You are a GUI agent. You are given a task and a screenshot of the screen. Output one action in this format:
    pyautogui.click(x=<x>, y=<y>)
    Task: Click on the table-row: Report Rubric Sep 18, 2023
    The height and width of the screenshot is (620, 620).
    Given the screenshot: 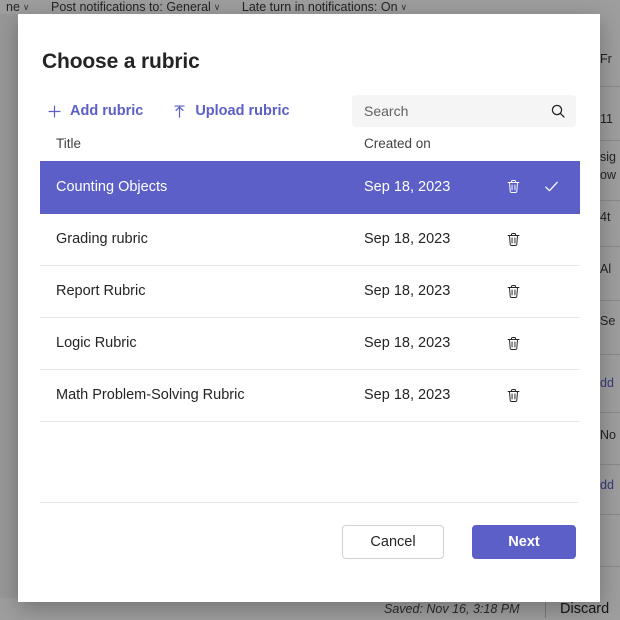 What is the action you would take?
    pyautogui.click(x=310, y=291)
    